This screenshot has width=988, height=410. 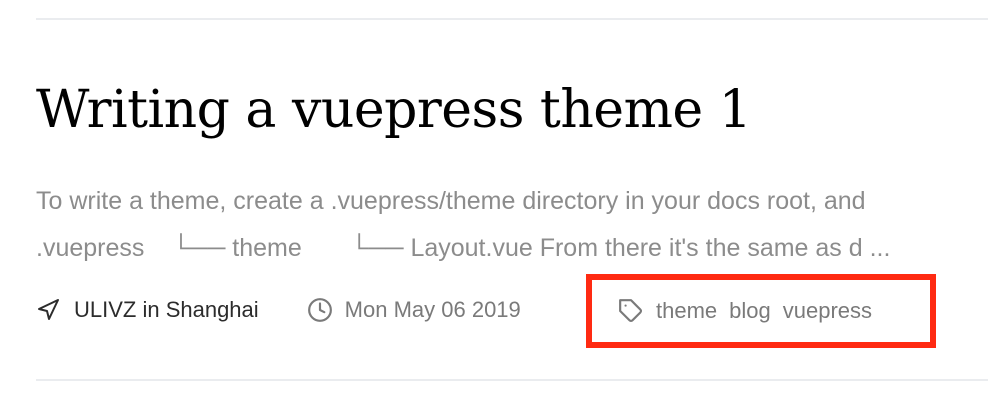 I want to click on post-tags: theme blog vuepress, so click(x=761, y=311).